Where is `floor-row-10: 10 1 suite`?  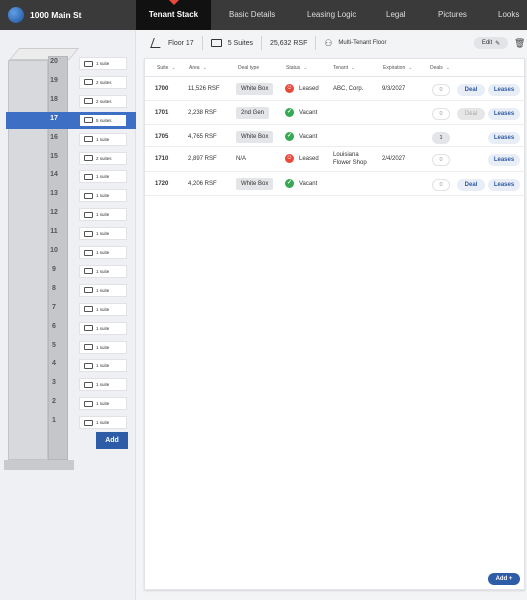
floor-row-10: 10 1 suite is located at coordinates (68, 252).